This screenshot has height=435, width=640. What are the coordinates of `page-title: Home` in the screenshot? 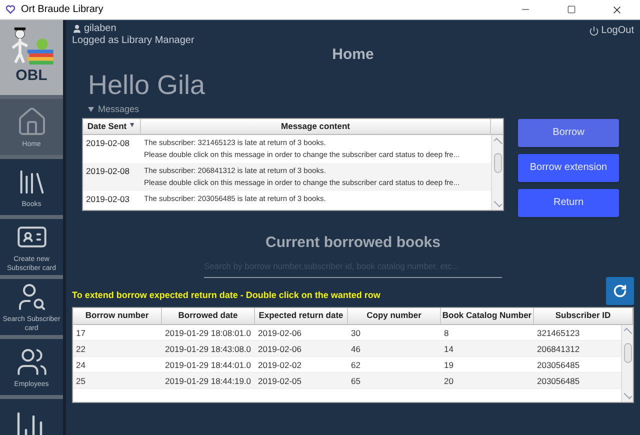 It's located at (353, 55).